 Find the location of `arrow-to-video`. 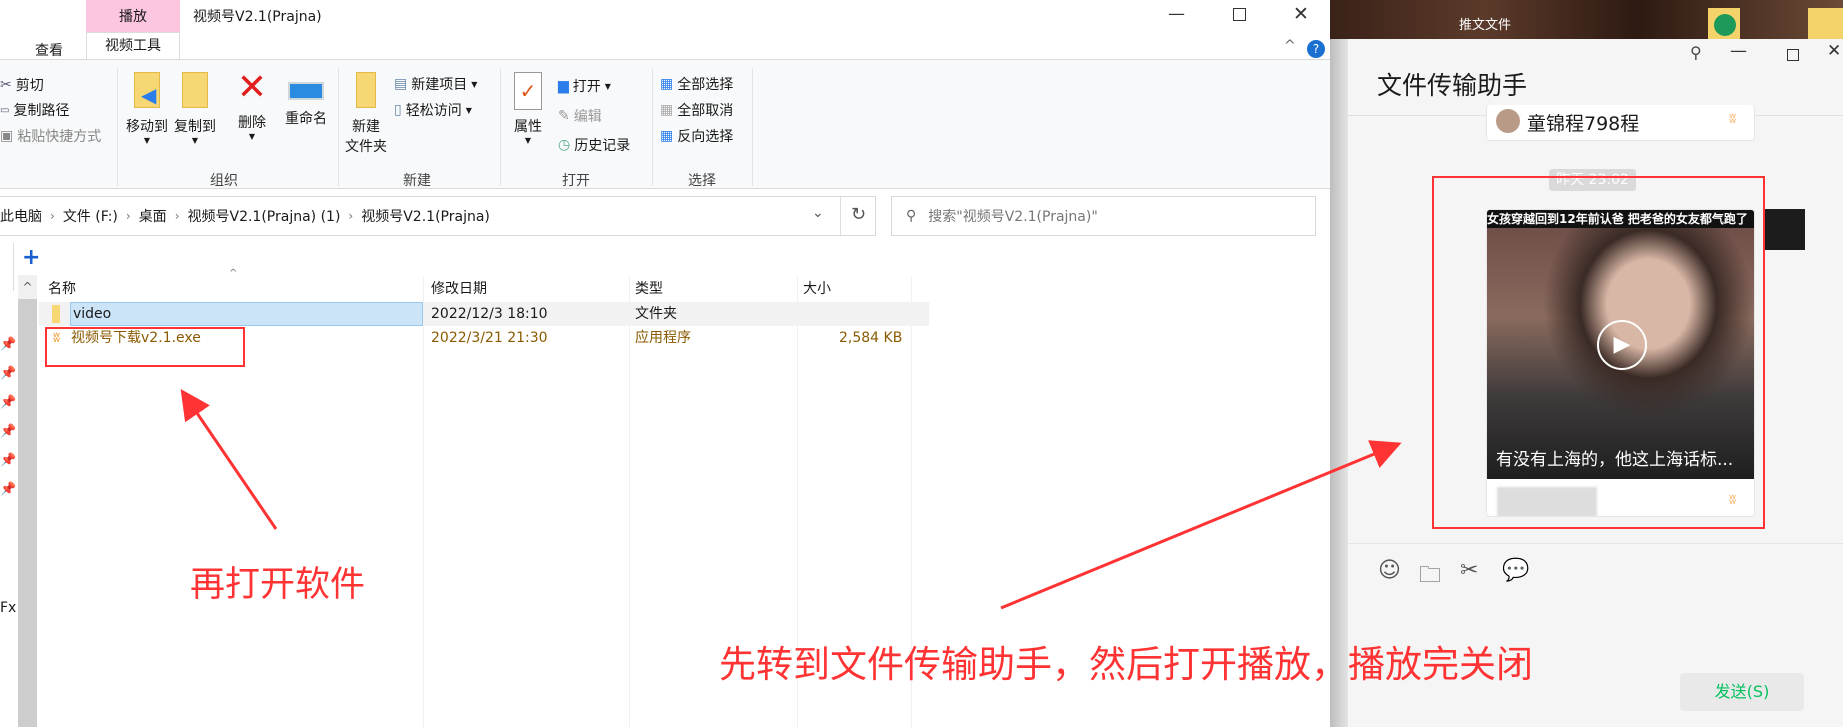

arrow-to-video is located at coordinates (1201, 525).